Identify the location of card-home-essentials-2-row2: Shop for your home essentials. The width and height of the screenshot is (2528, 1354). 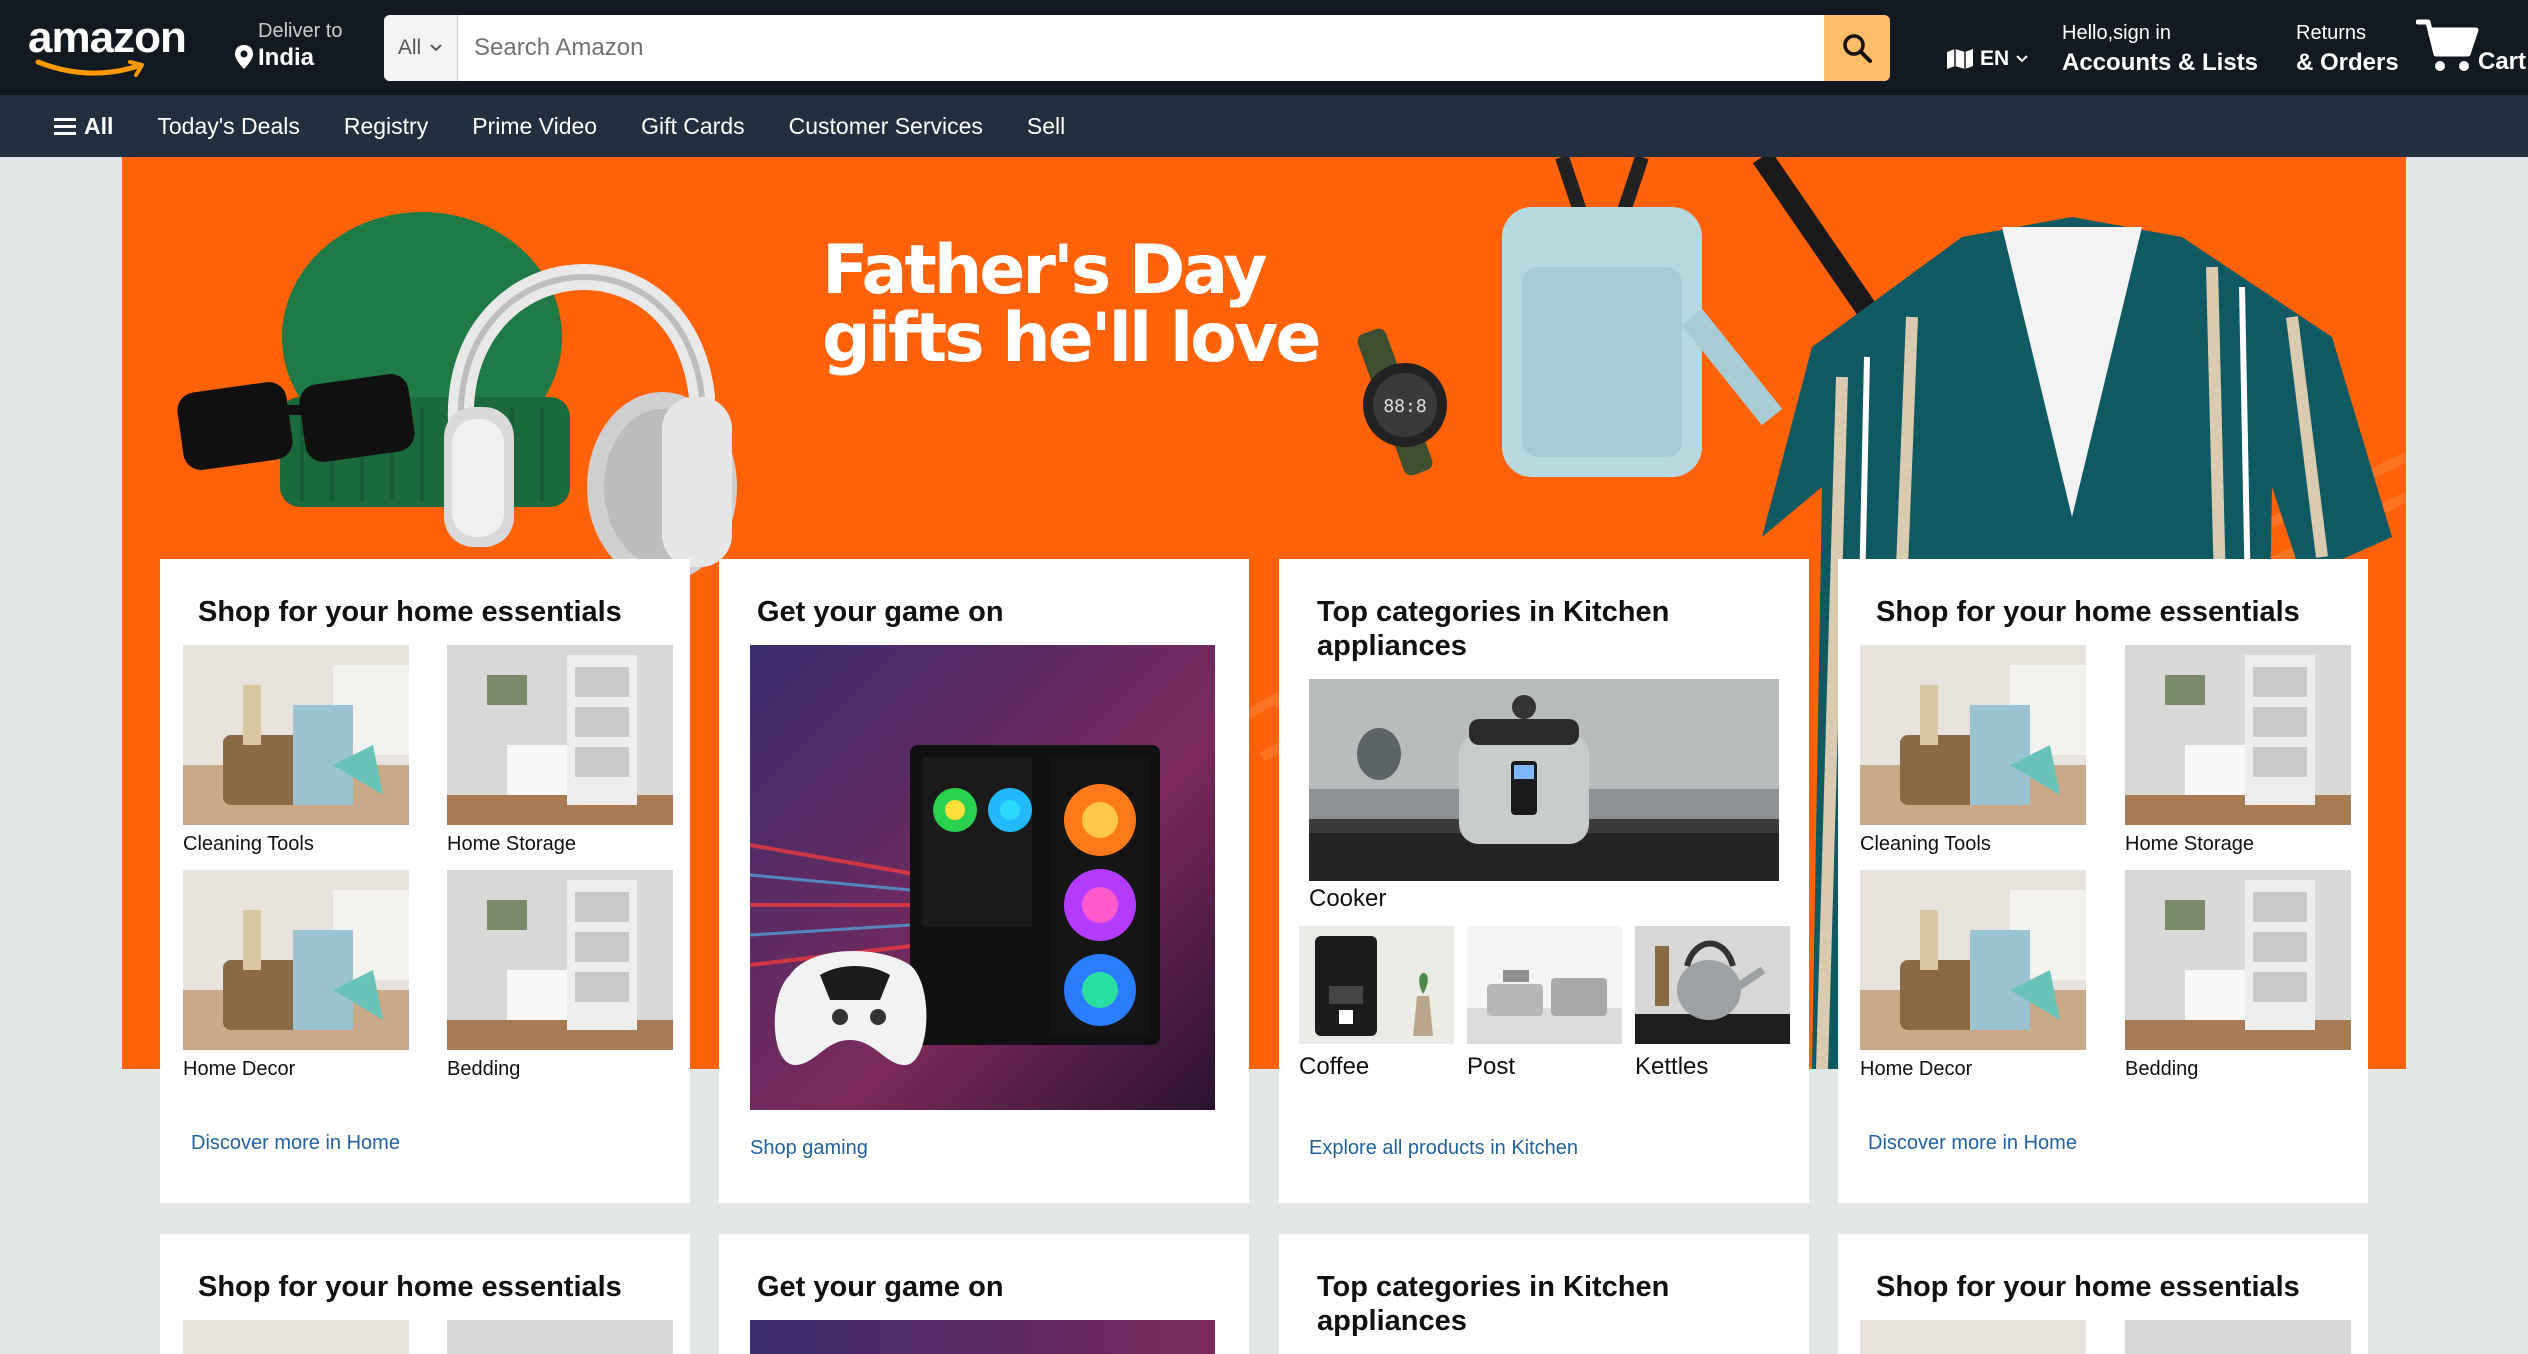
(2103, 1294).